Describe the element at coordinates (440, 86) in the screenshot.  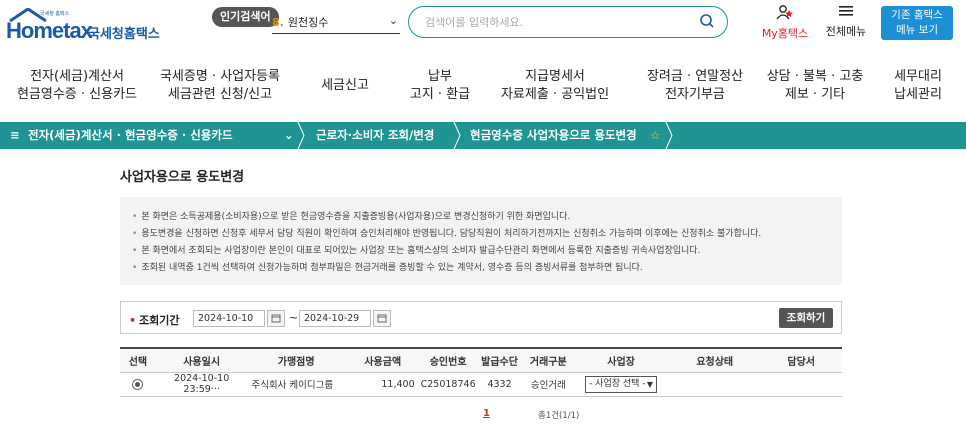
I see `gnb-item-payment: 납부 고지 · 환급` at that location.